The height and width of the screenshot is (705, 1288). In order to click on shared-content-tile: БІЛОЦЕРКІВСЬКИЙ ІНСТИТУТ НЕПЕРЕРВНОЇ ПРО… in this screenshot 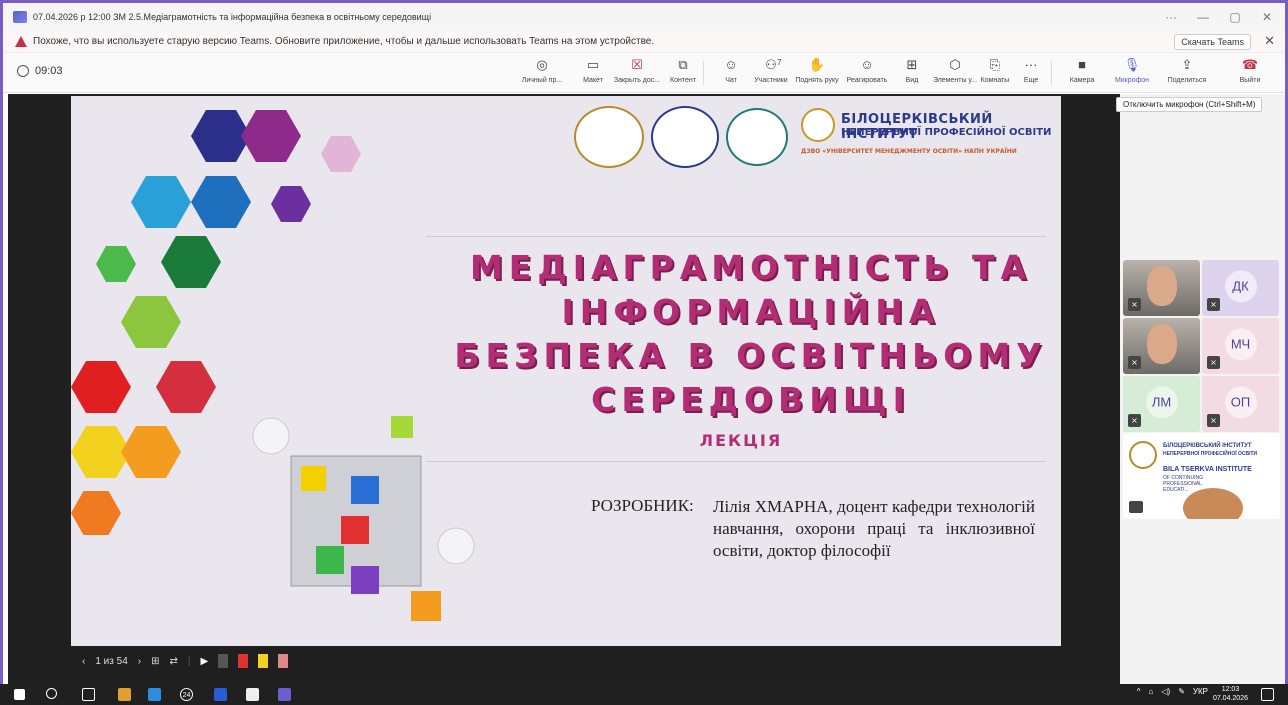, I will do `click(1201, 476)`.